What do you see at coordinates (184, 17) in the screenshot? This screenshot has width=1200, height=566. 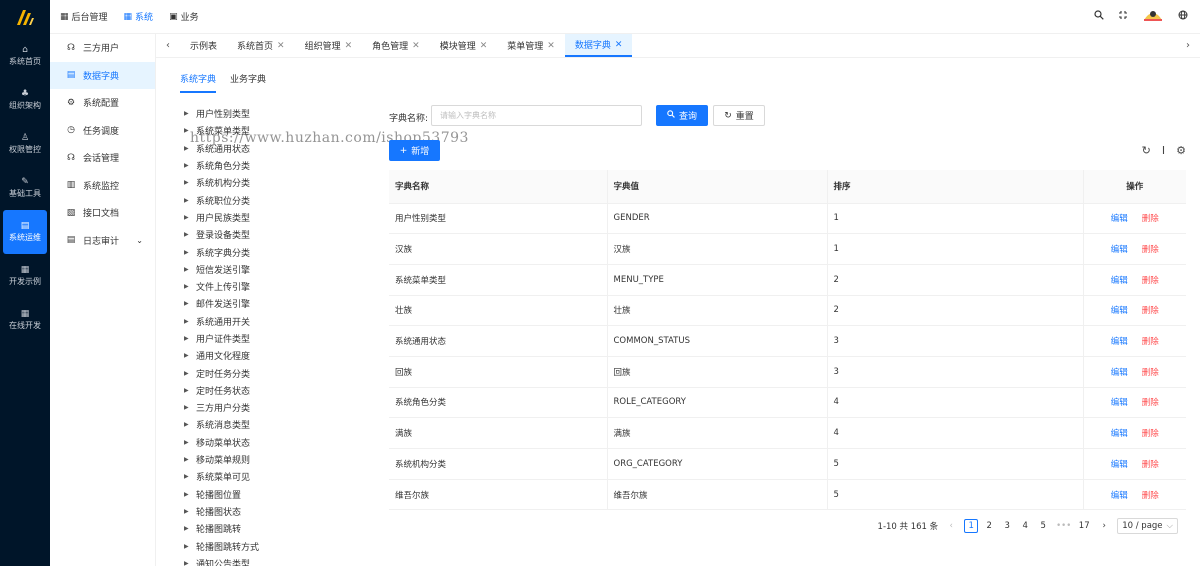 I see `top-nav-item: ▣ 业务` at bounding box center [184, 17].